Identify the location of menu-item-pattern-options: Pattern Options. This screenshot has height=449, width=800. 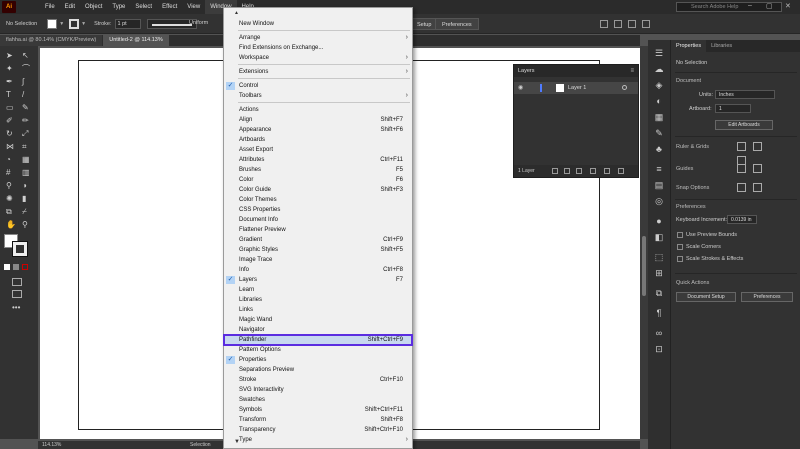
(318, 350).